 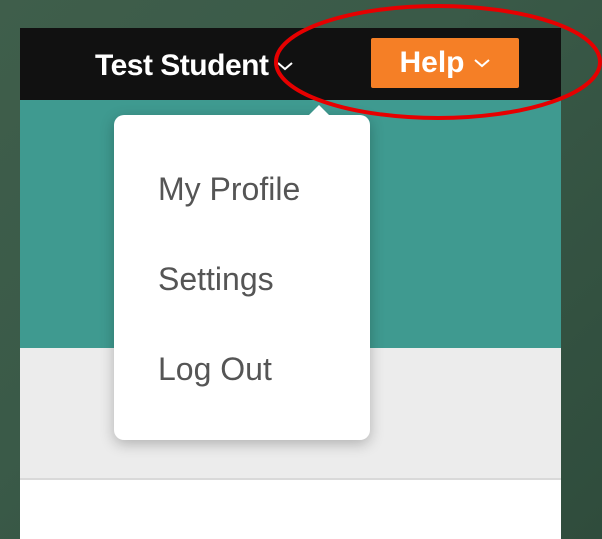 I want to click on help-label: Help, so click(x=432, y=62).